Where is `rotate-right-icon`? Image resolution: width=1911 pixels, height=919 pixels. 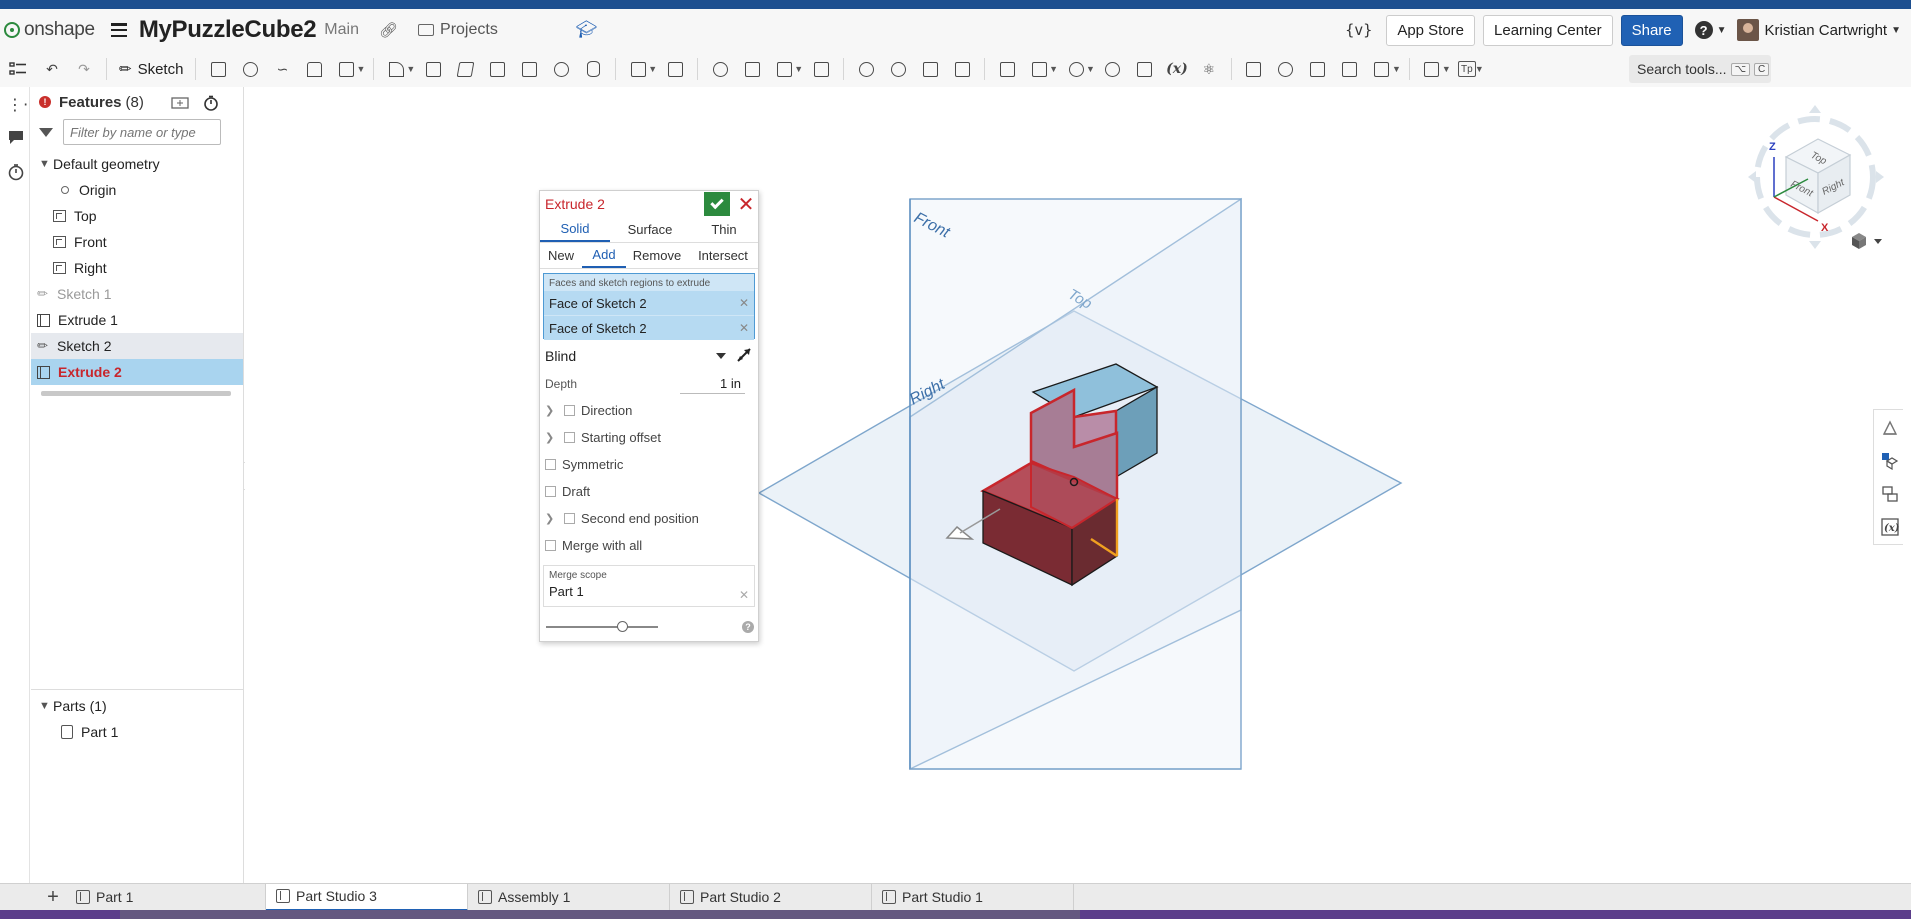
rotate-right-icon is located at coordinates (1880, 177).